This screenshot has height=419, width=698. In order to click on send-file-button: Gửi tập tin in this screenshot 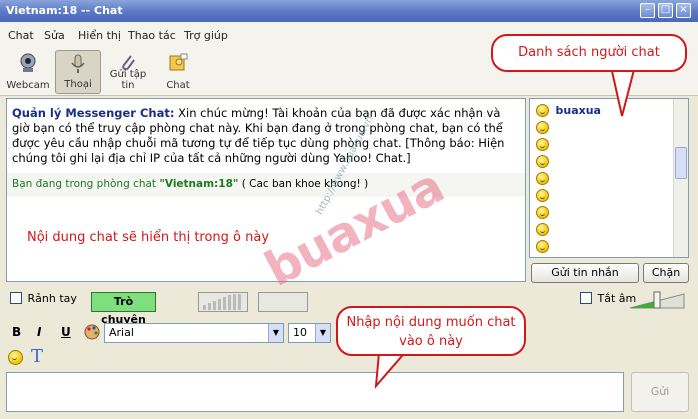, I will do `click(128, 72)`.